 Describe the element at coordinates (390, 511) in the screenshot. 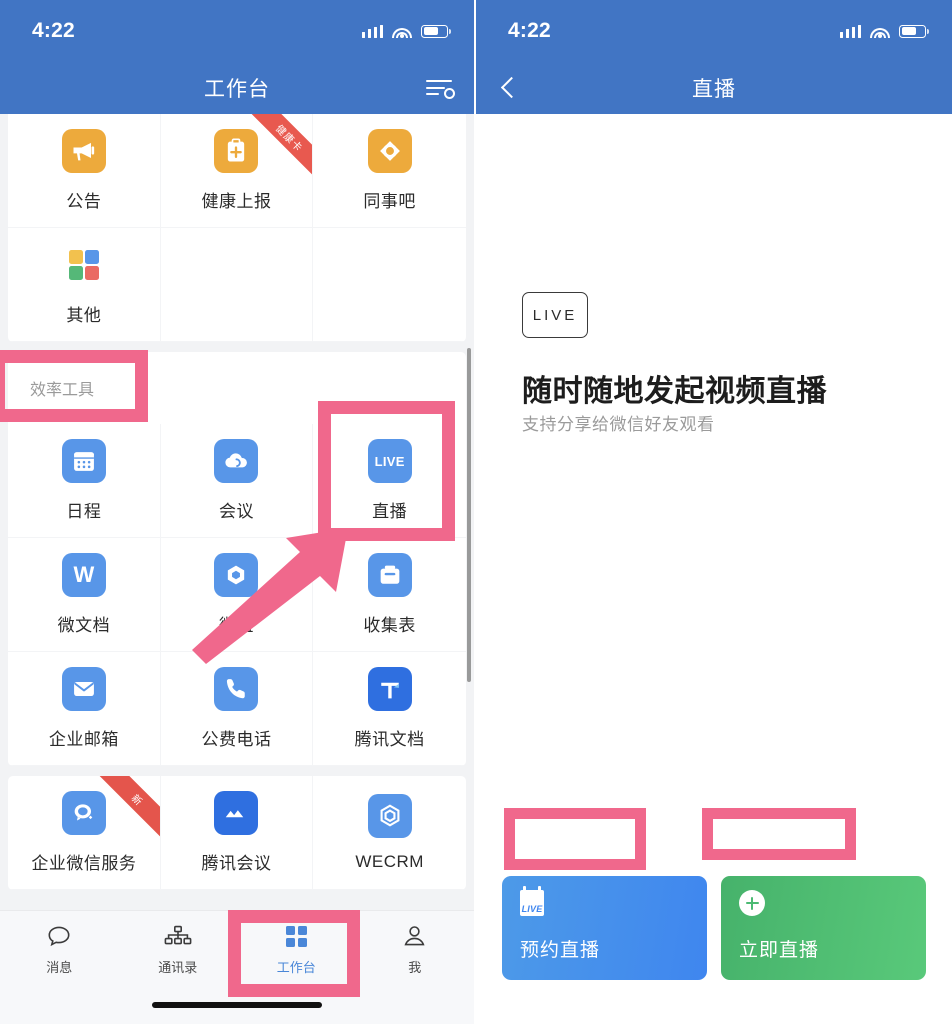

I see `app-tile-label: 直播` at that location.